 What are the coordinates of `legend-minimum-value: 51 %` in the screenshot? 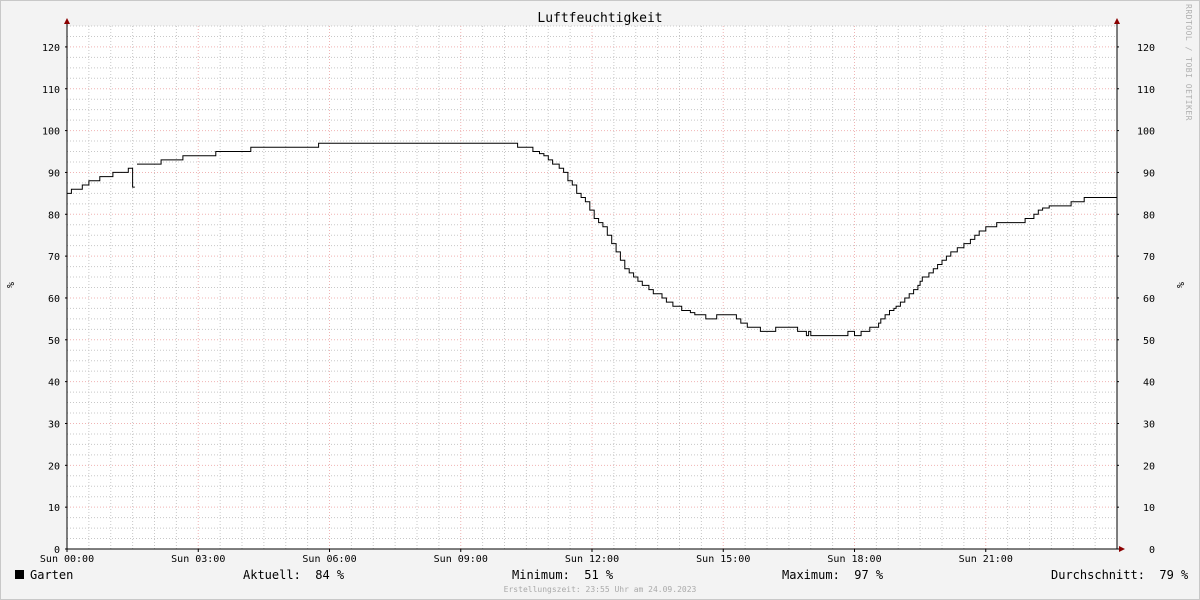 It's located at (599, 575).